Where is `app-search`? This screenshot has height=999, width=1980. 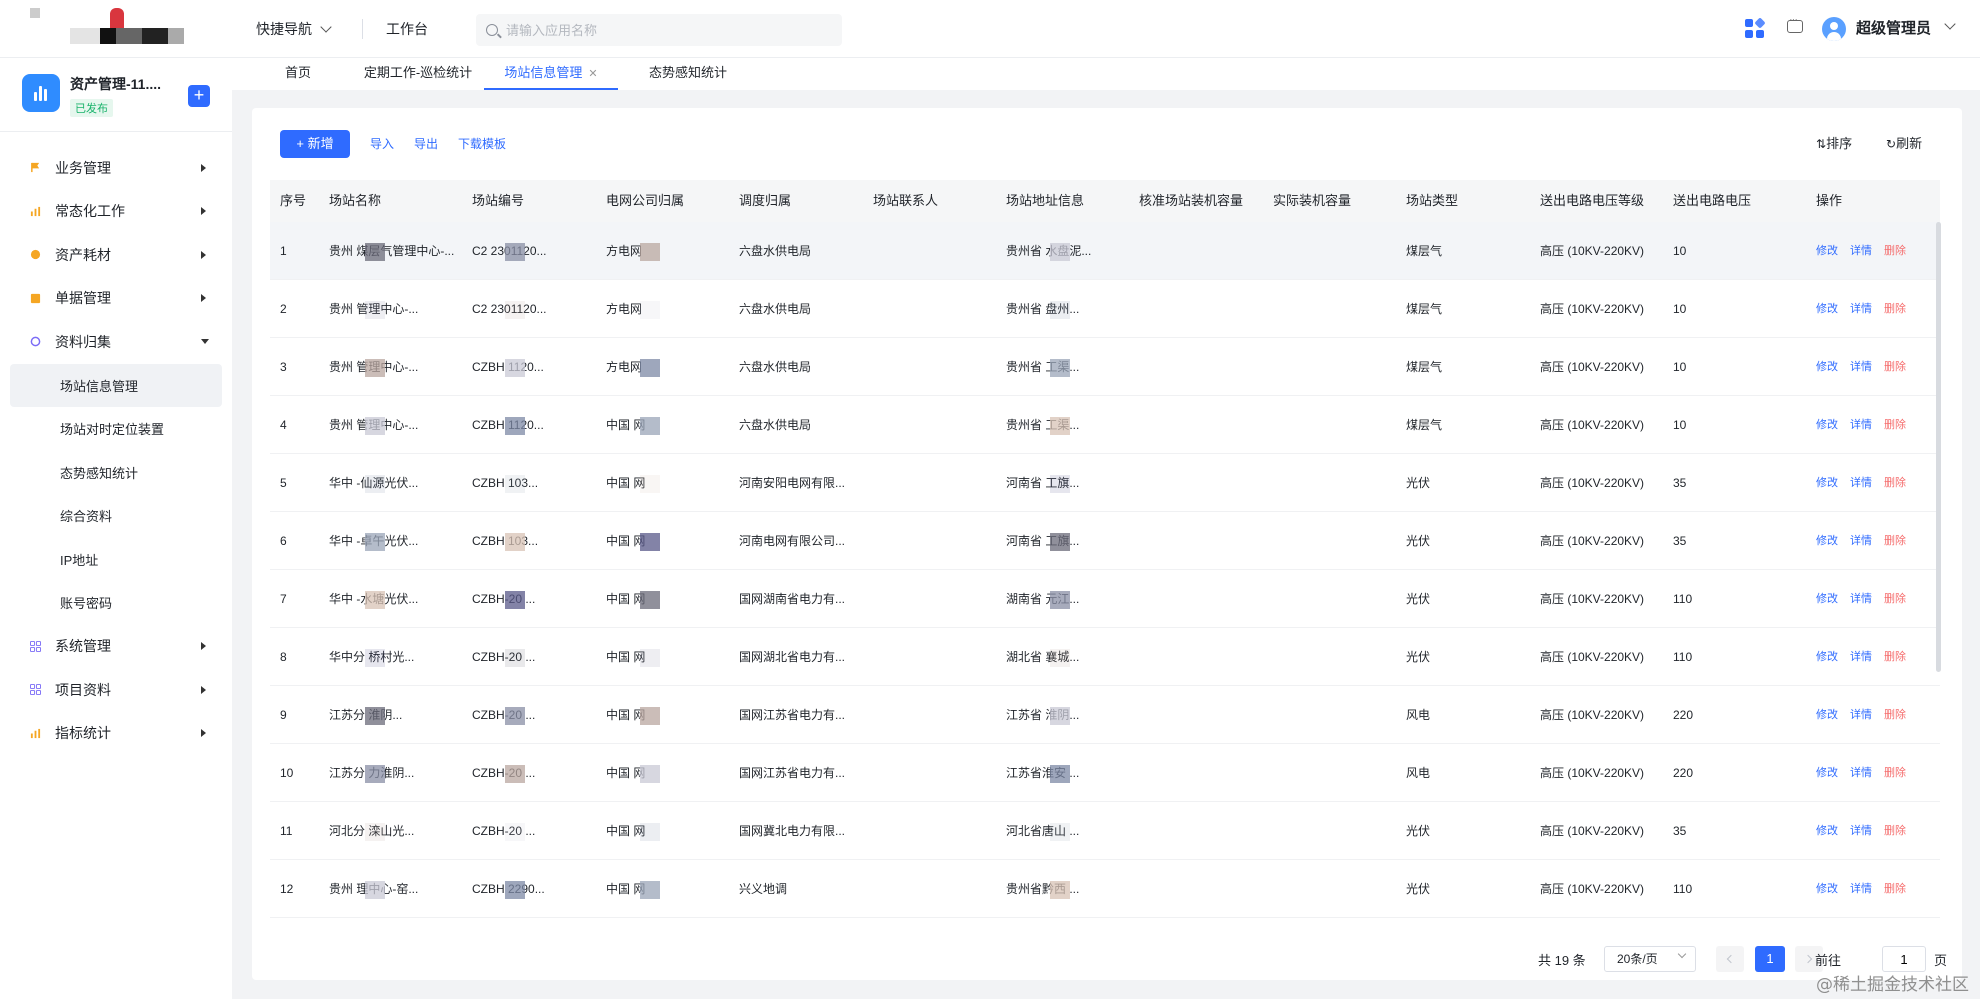
app-search is located at coordinates (659, 30).